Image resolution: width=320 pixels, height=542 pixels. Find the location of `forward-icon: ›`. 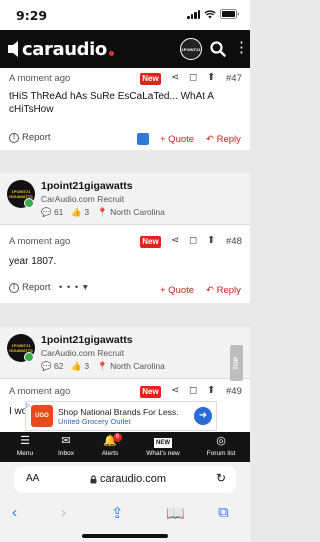

forward-icon: › is located at coordinates (63, 512).